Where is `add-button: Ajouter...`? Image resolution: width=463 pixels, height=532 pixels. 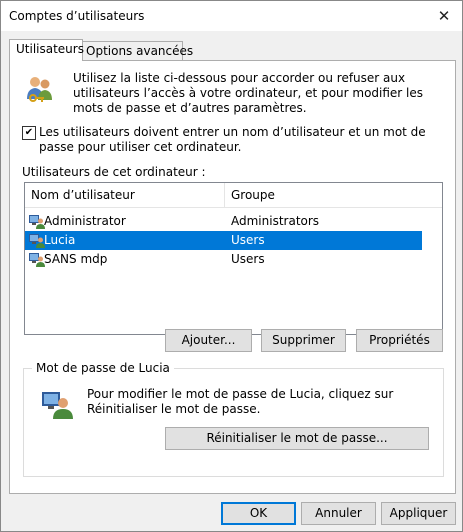
add-button: Ajouter... is located at coordinates (208, 340).